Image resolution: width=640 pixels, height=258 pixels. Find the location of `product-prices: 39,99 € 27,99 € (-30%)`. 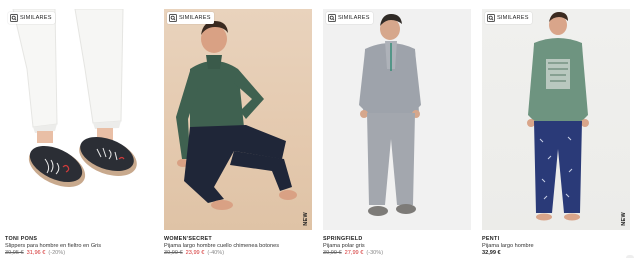

product-prices: 39,99 € 27,99 € (-30%) is located at coordinates (397, 253).